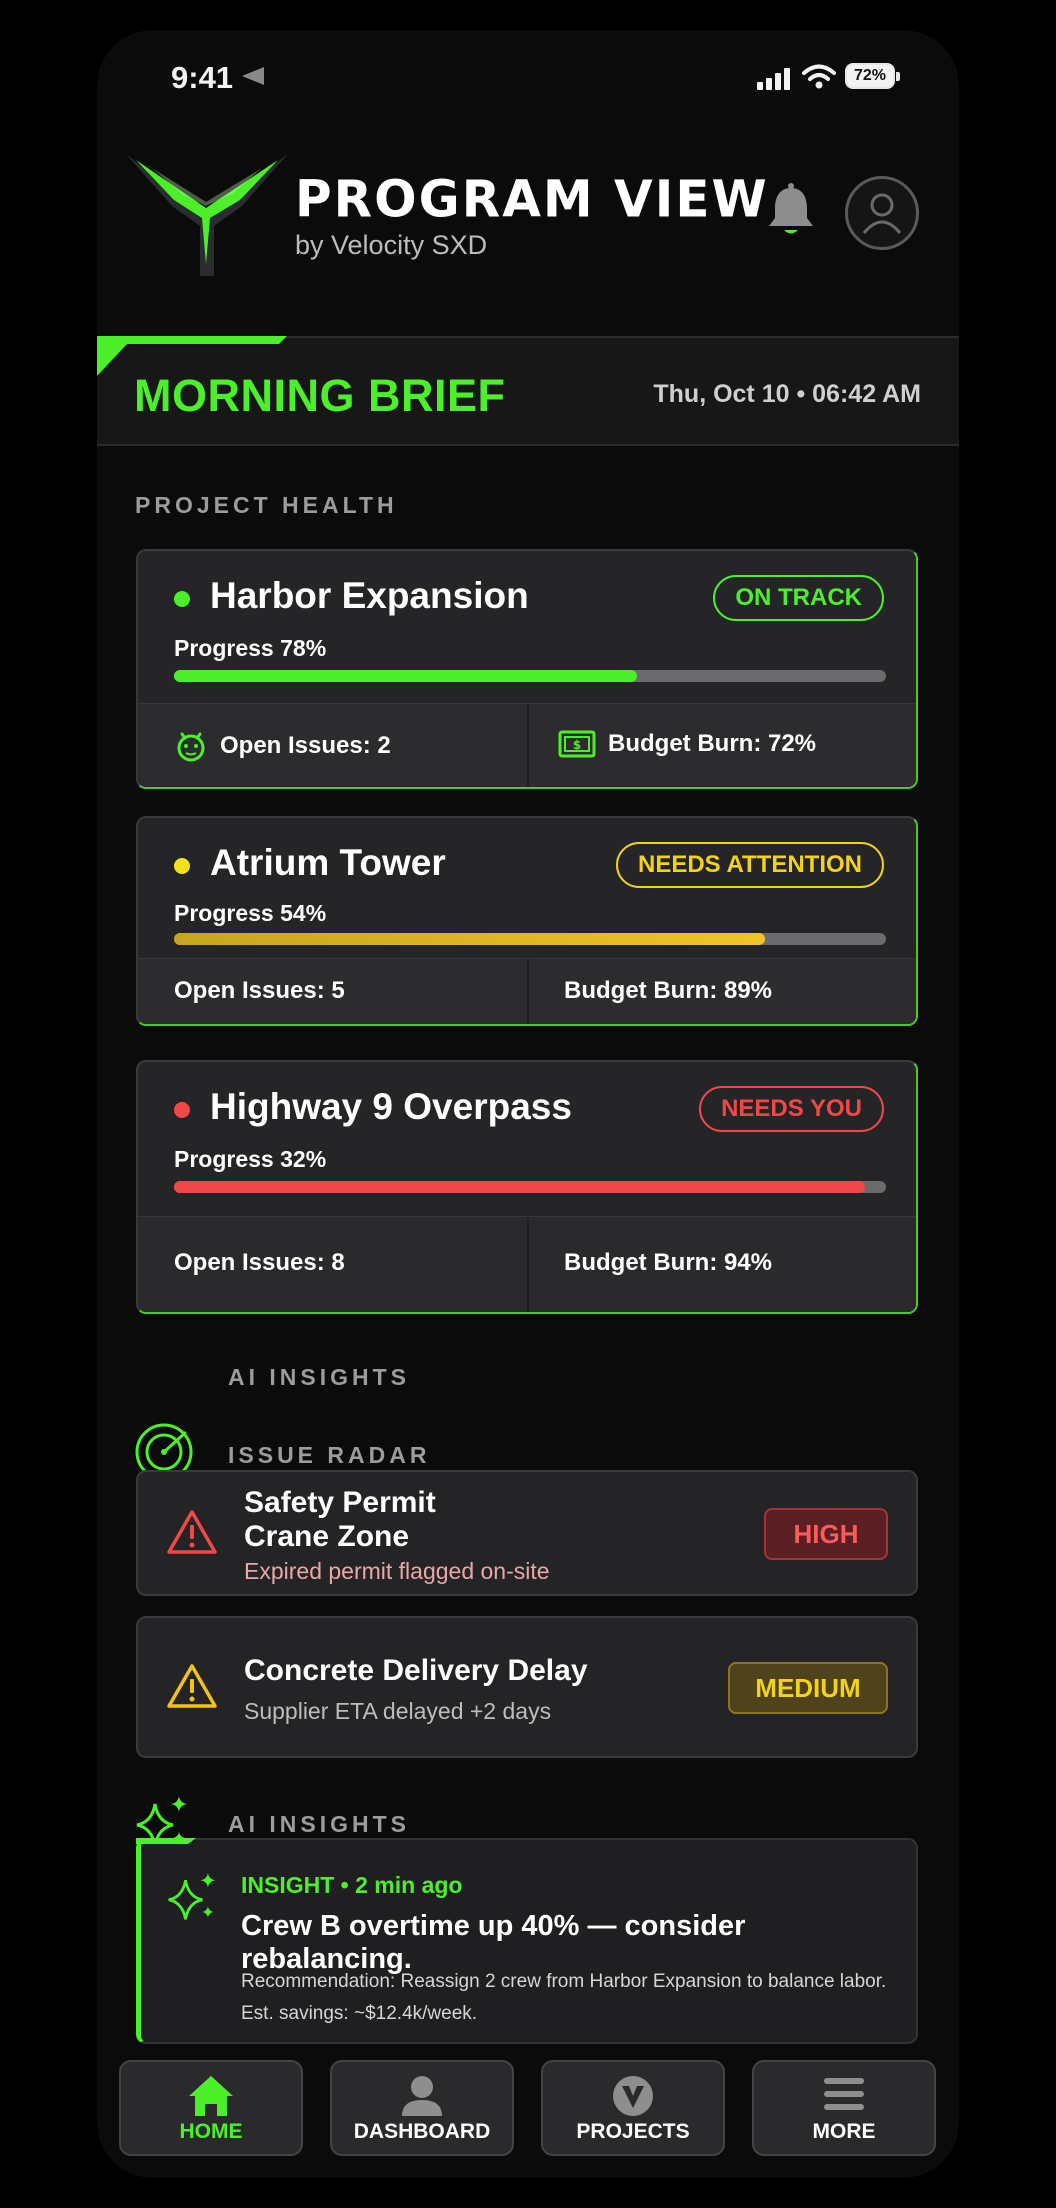 The image size is (1056, 2208). I want to click on morning-brief-banner: MORNING BRIEF Thu, Oct 10 • 06:42 AM, so click(528, 391).